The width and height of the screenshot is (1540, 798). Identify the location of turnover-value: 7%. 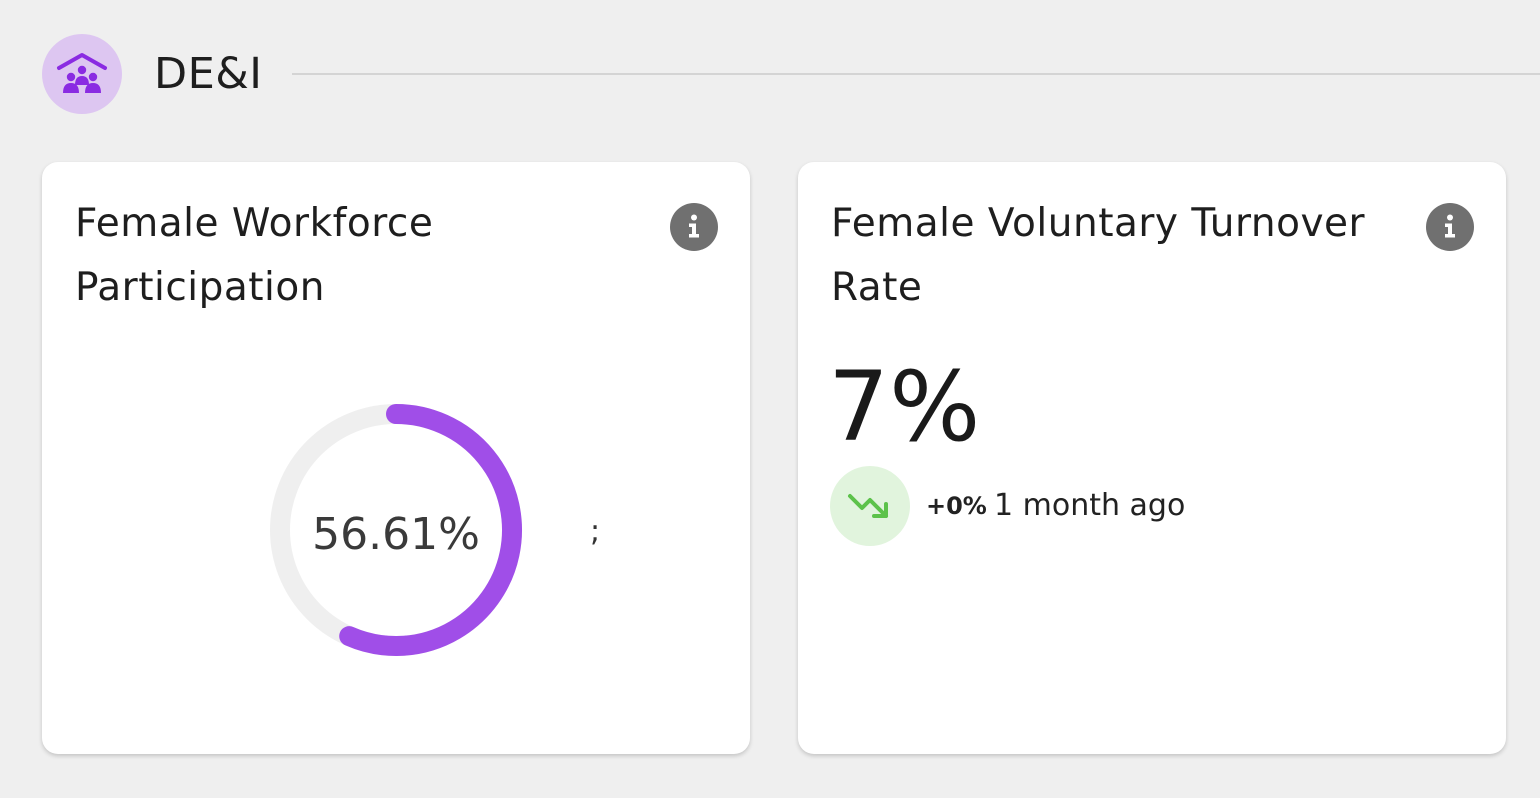
(904, 407).